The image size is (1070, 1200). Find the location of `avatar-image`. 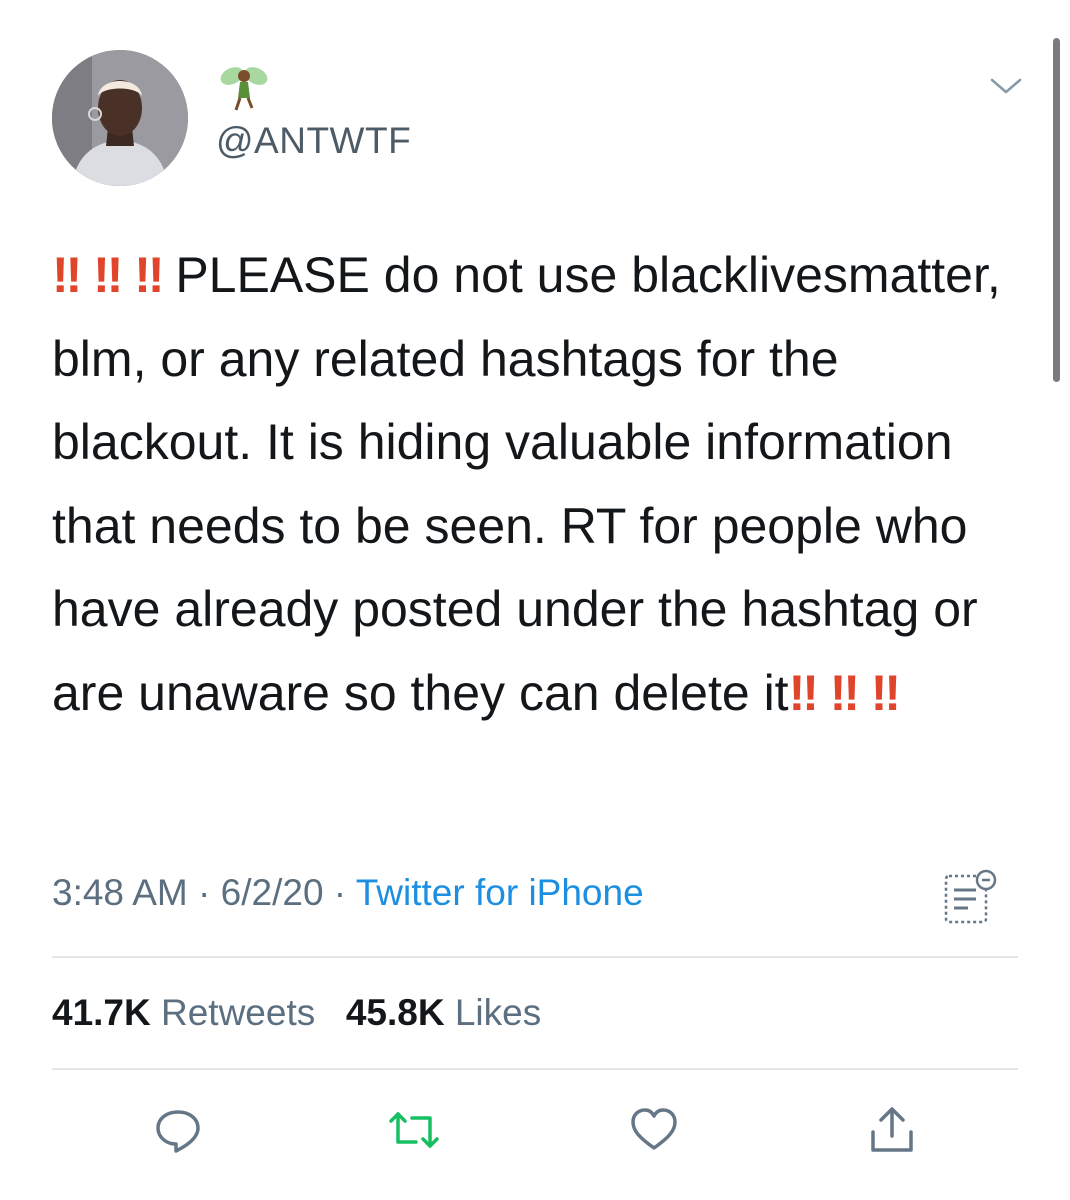

avatar-image is located at coordinates (120, 118).